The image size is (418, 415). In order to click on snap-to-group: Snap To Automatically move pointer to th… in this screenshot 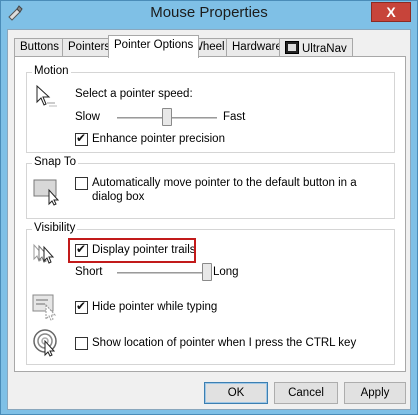, I will do `click(210, 187)`.